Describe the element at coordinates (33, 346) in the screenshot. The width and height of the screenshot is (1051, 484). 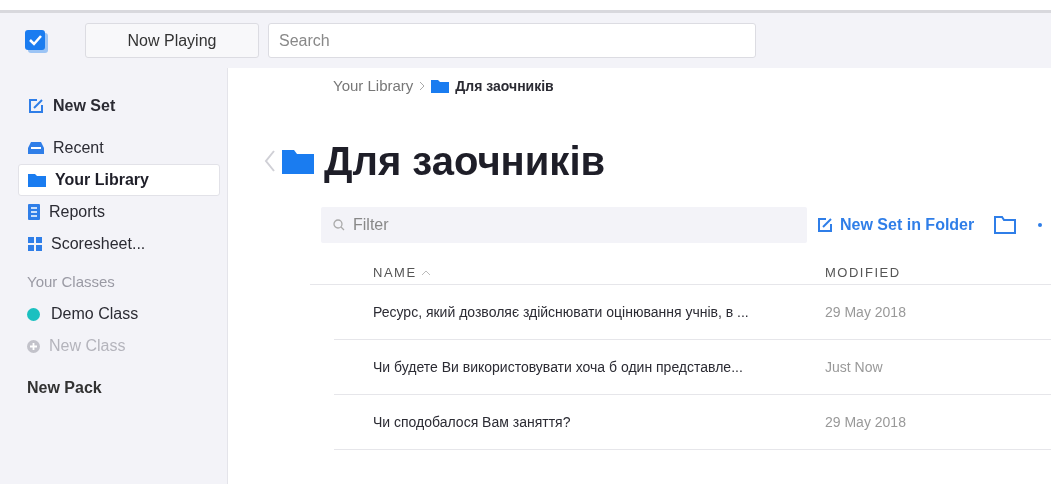
I see `add-icon` at that location.